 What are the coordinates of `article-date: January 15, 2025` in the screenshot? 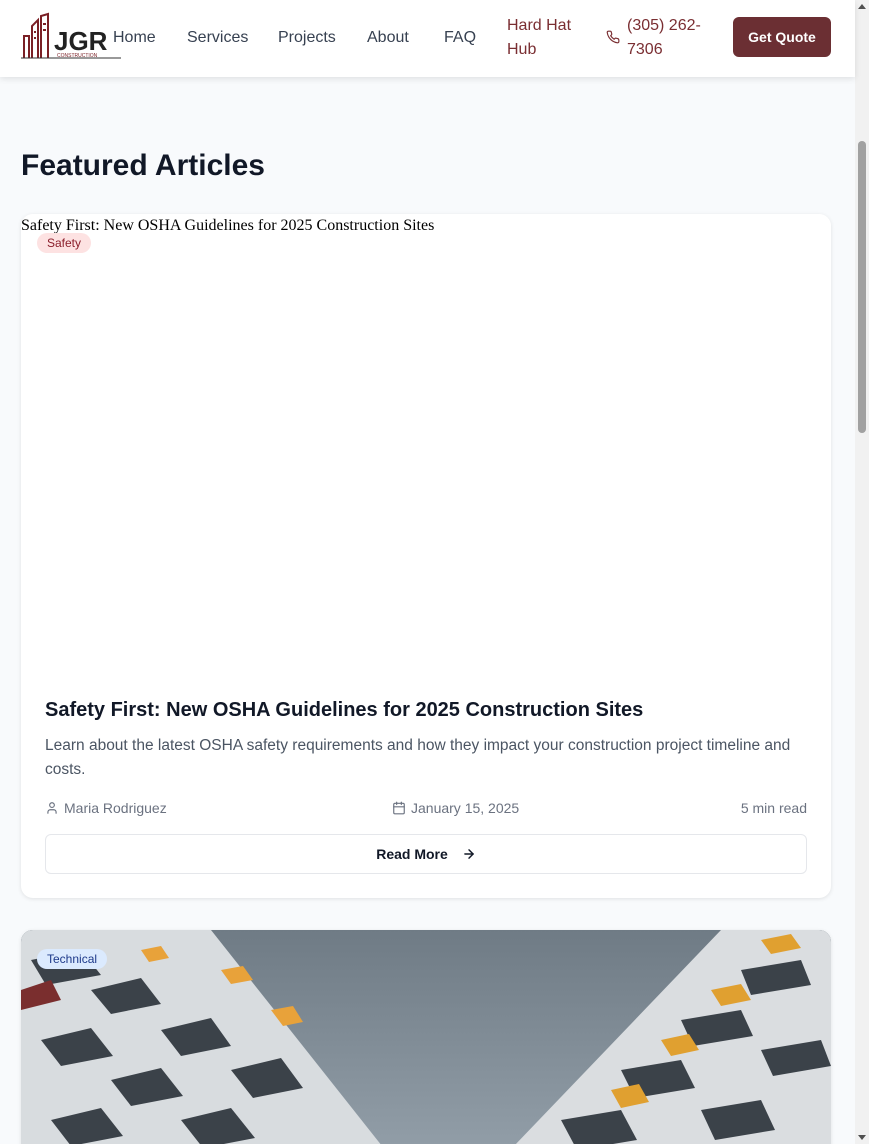 It's located at (455, 808).